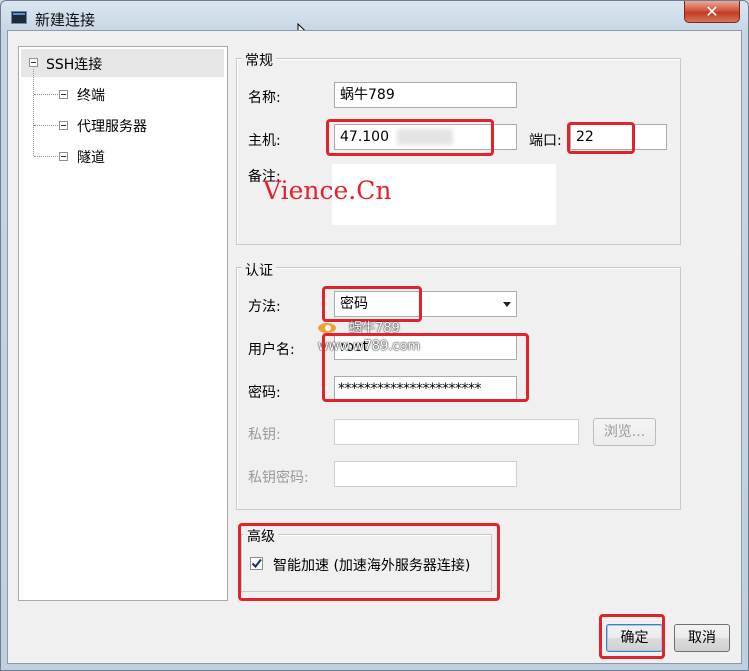  I want to click on watermark-text: Vience.Cn, so click(327, 190).